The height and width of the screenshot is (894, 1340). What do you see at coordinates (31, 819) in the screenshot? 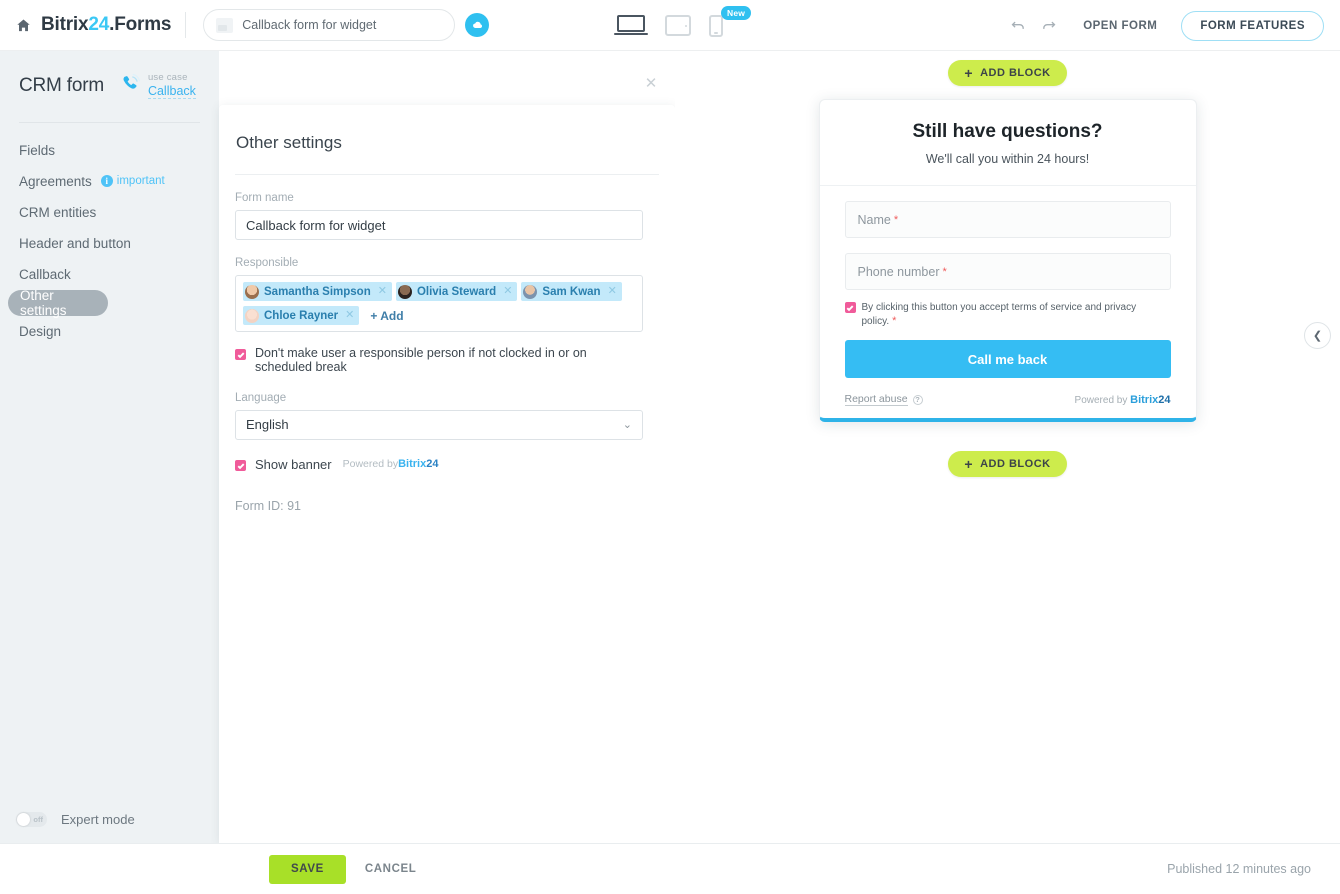
I see `expert-mode-toggle: off` at bounding box center [31, 819].